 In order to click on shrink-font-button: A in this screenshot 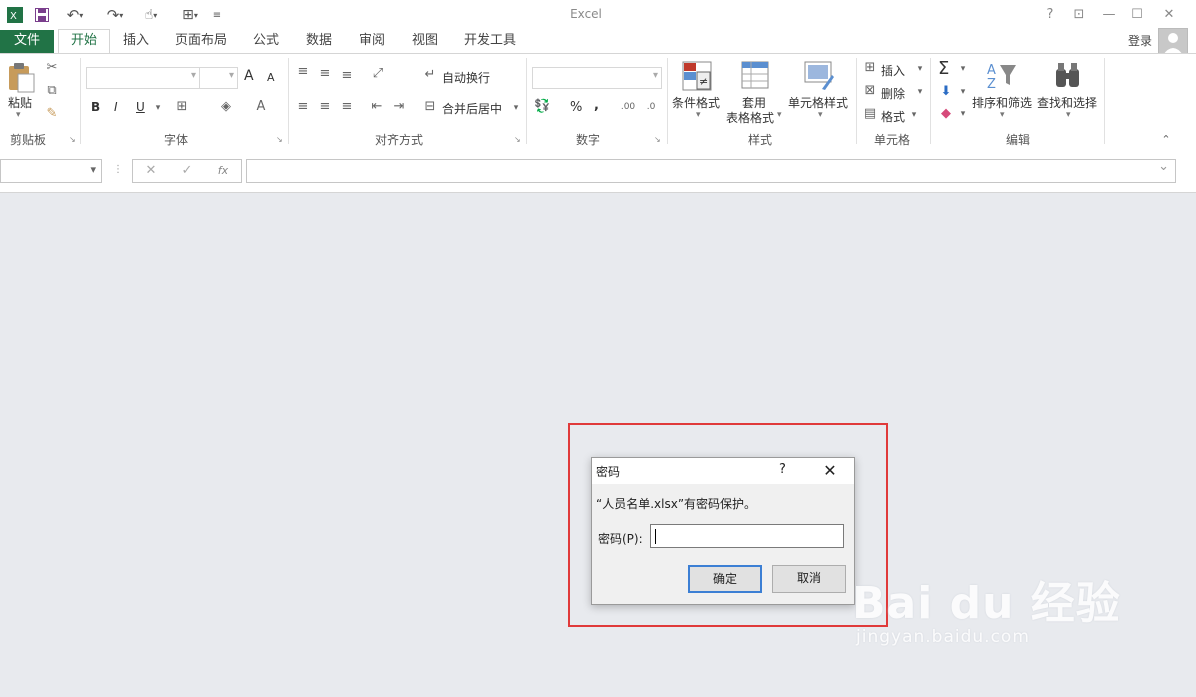, I will do `click(271, 77)`.